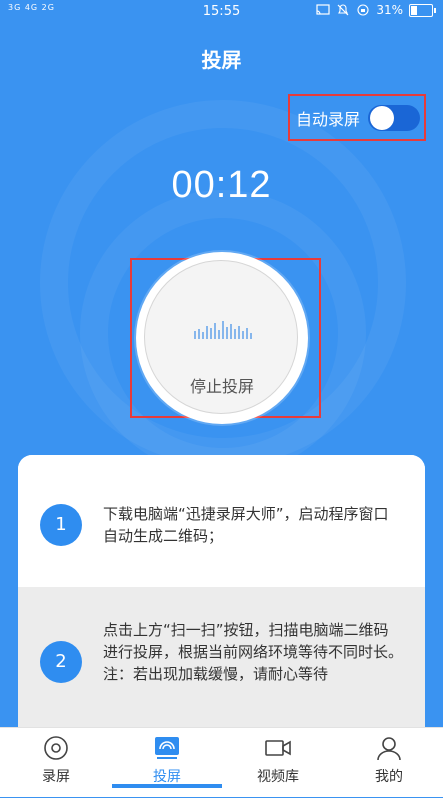 This screenshot has height=798, width=443. I want to click on tab-record: 录屏, so click(56, 763).